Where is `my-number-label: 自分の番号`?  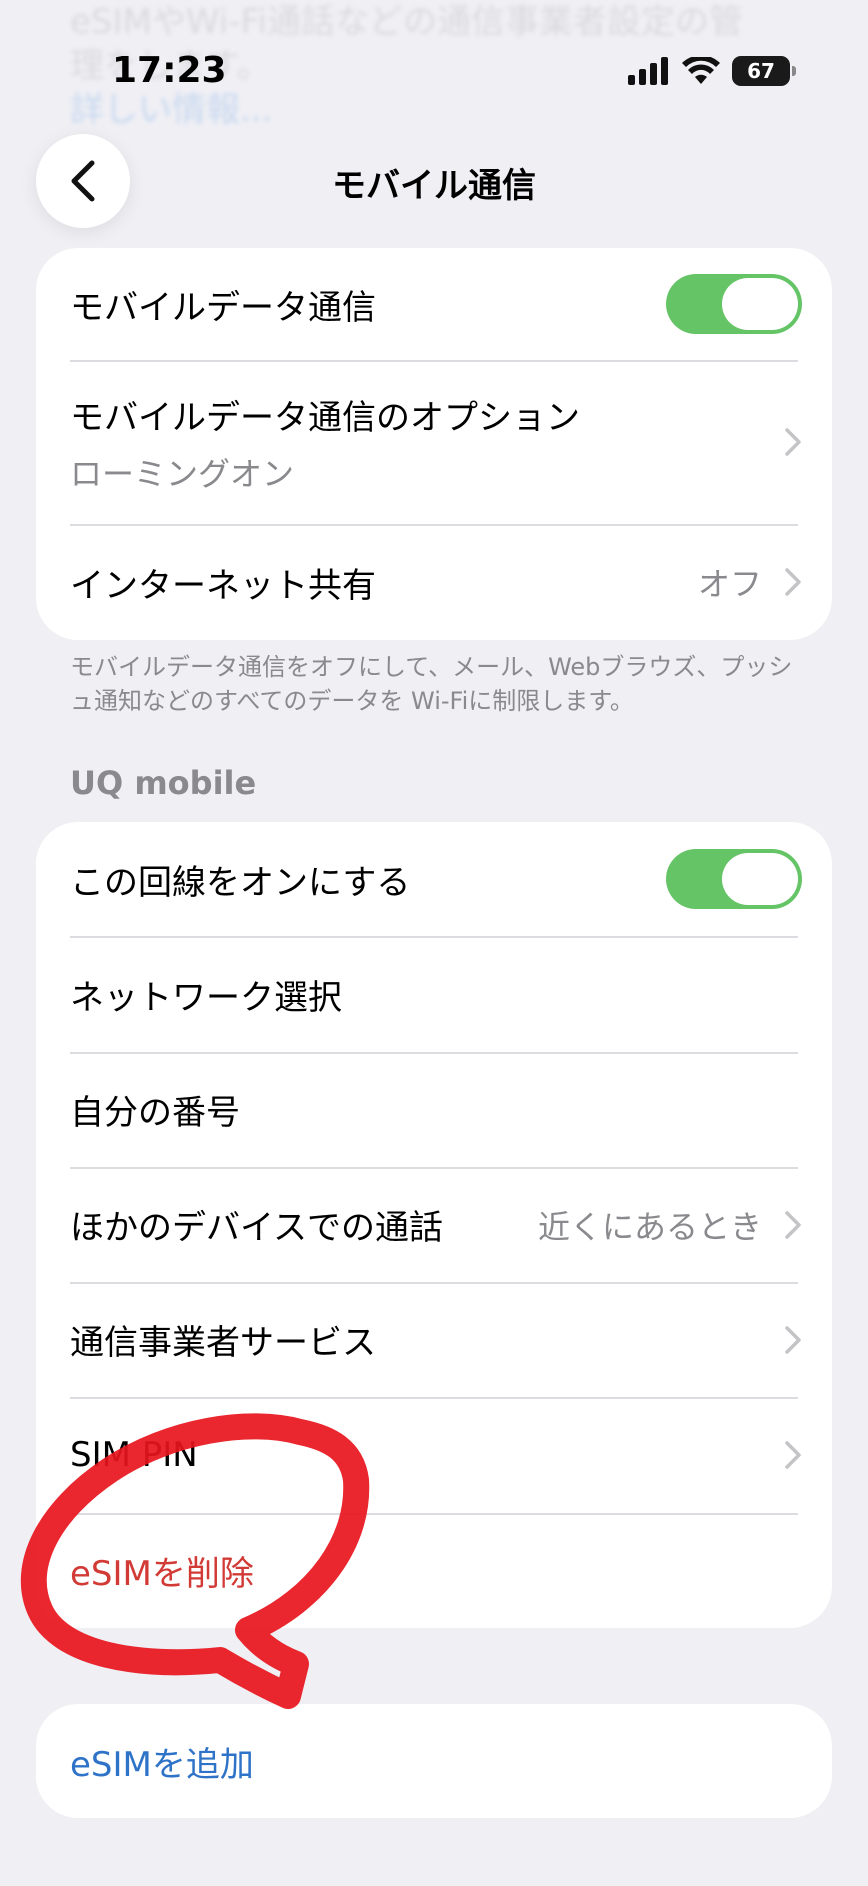
my-number-label: 自分の番号 is located at coordinates (155, 1113).